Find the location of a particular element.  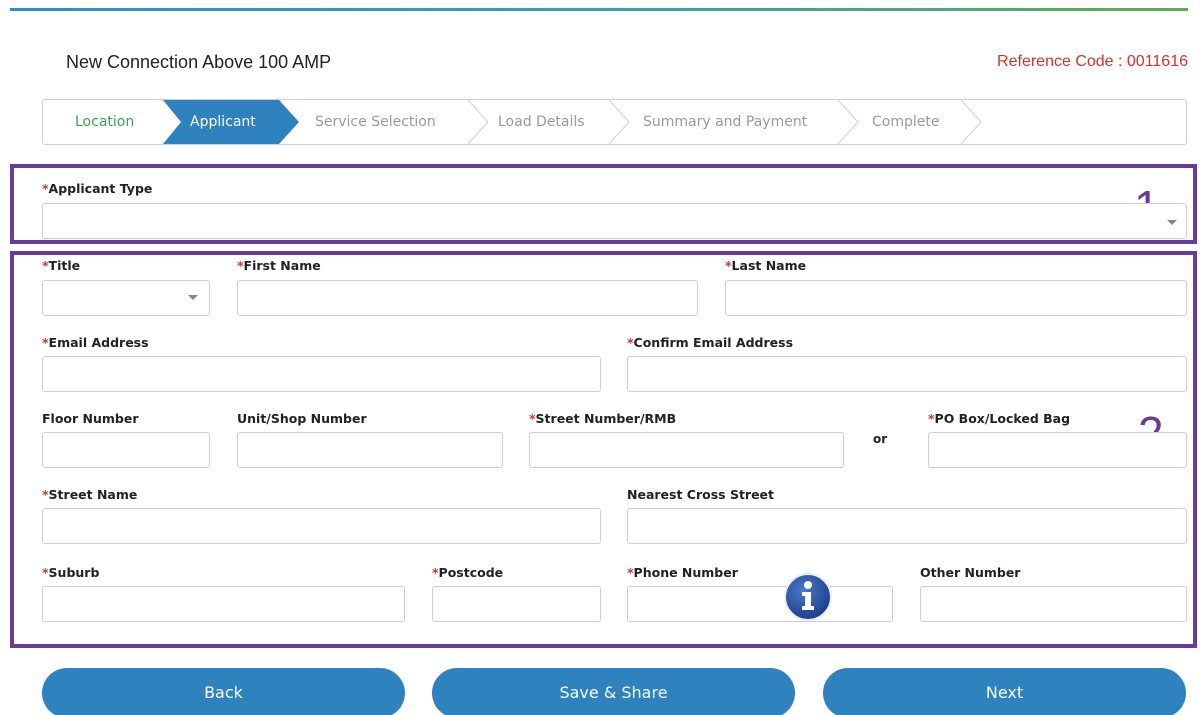

street-number-input is located at coordinates (686, 450).